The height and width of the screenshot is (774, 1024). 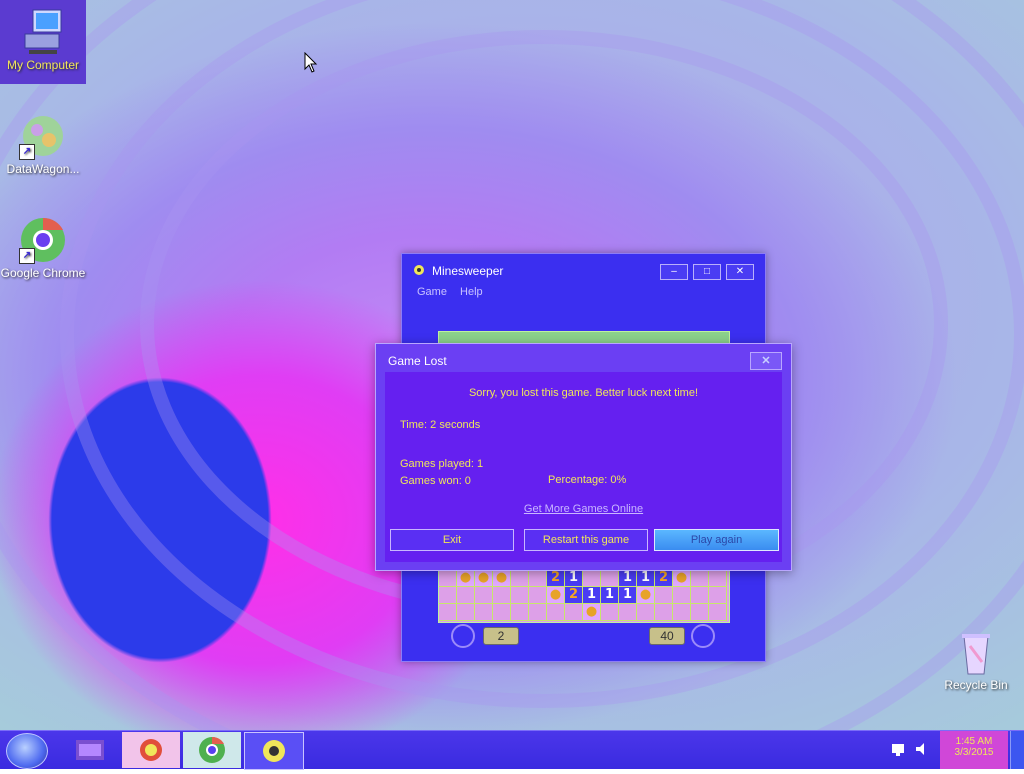 I want to click on menu-game: Game, so click(x=432, y=292).